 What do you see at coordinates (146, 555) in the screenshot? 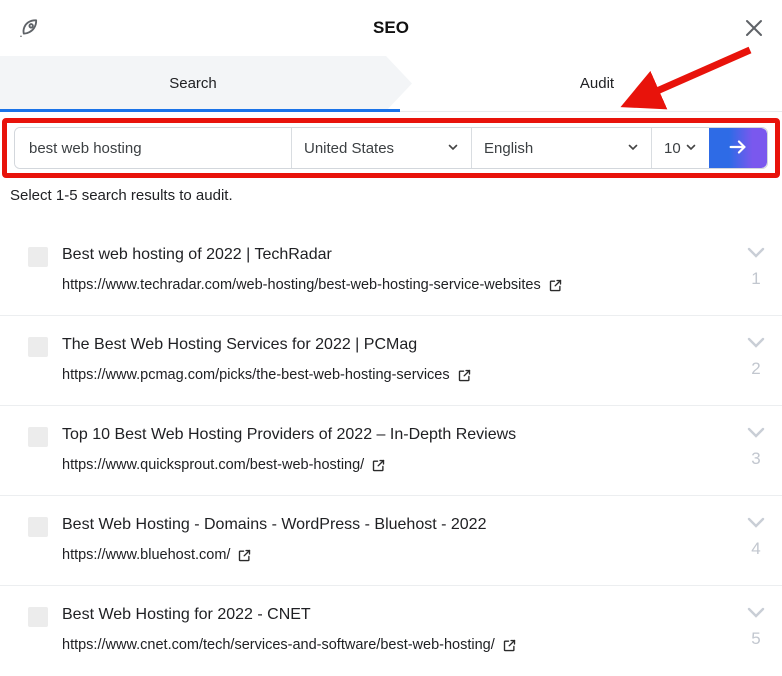
I see `result-url: https://www.bluehost.com/` at bounding box center [146, 555].